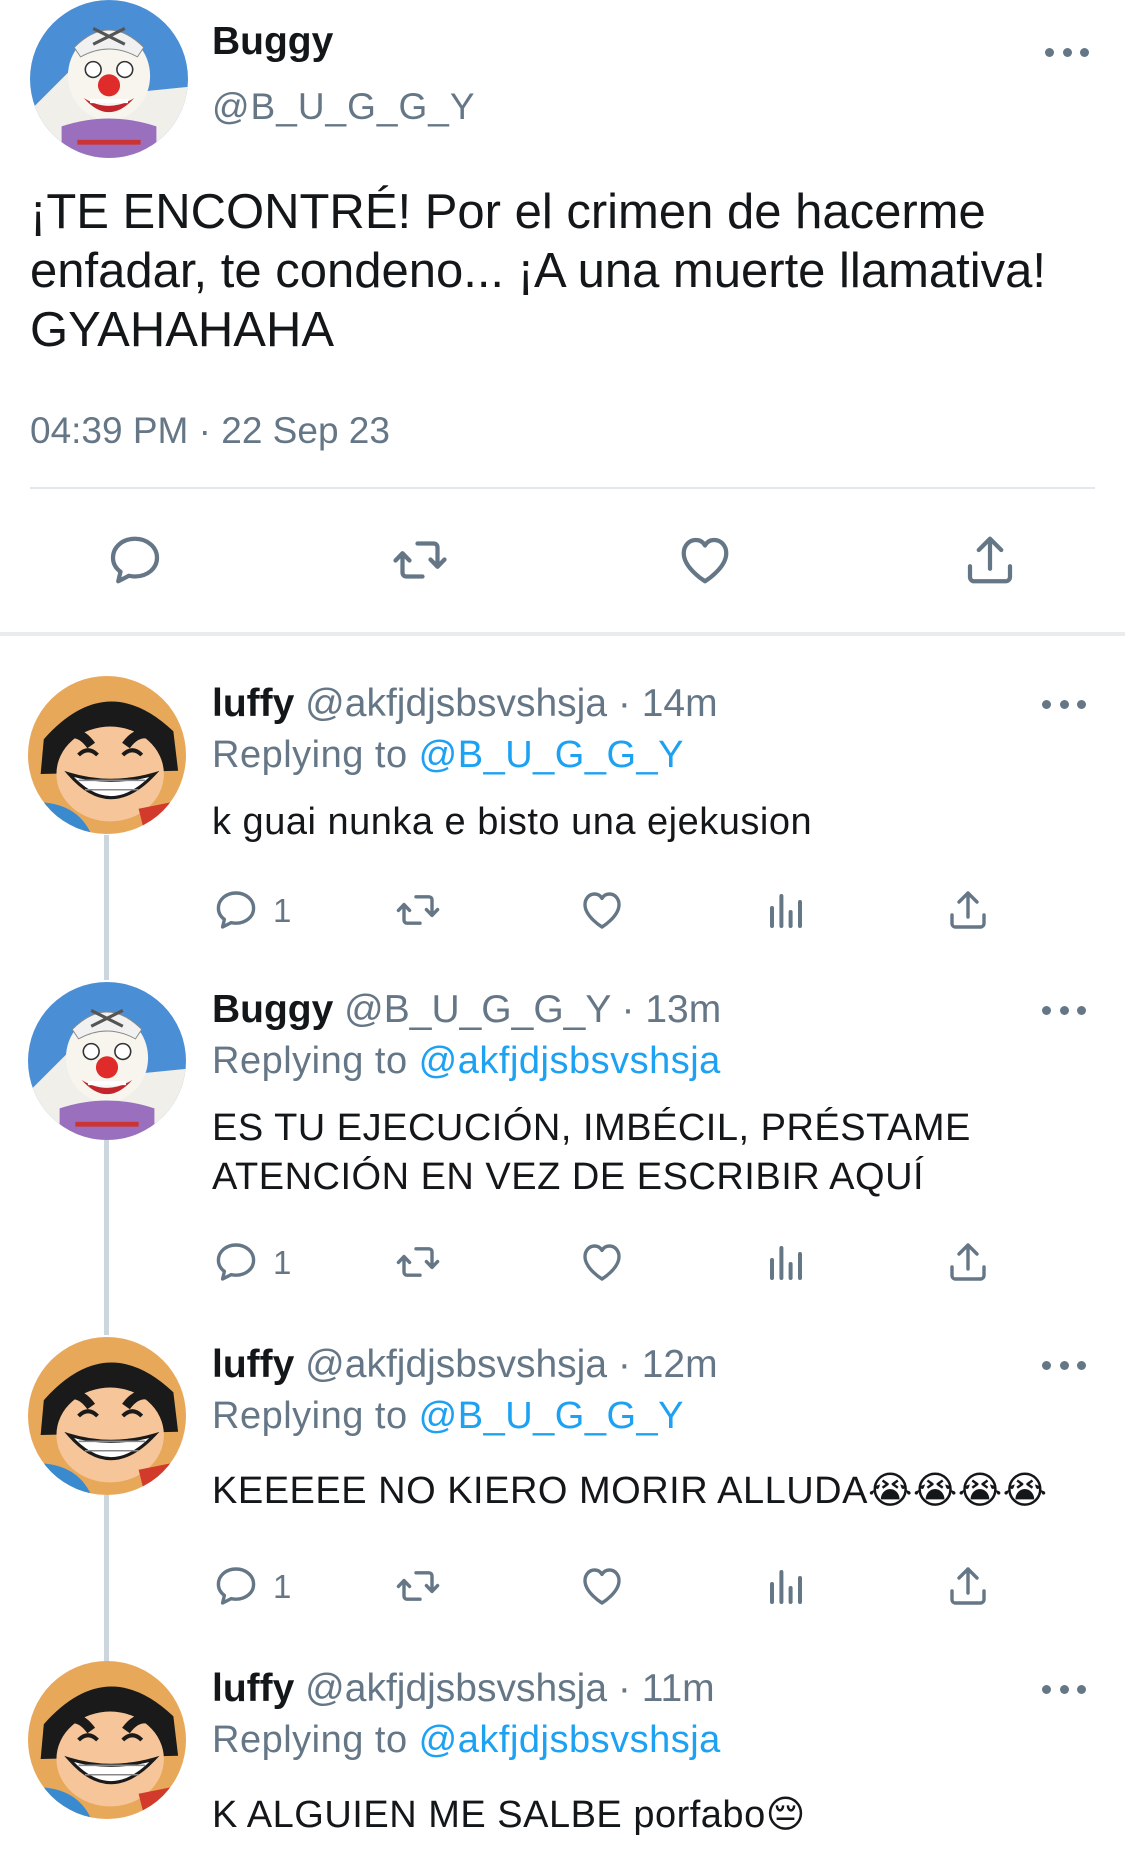 Image resolution: width=1125 pixels, height=1860 pixels. I want to click on reply-text: KEEEEE NO KIERO MORIR ALLUDA😭😭😭😭, so click(630, 1491).